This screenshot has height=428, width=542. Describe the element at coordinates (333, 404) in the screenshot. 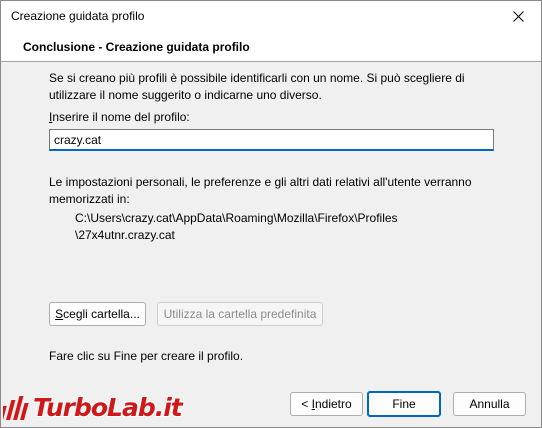

I see `back-label: ndietro` at that location.